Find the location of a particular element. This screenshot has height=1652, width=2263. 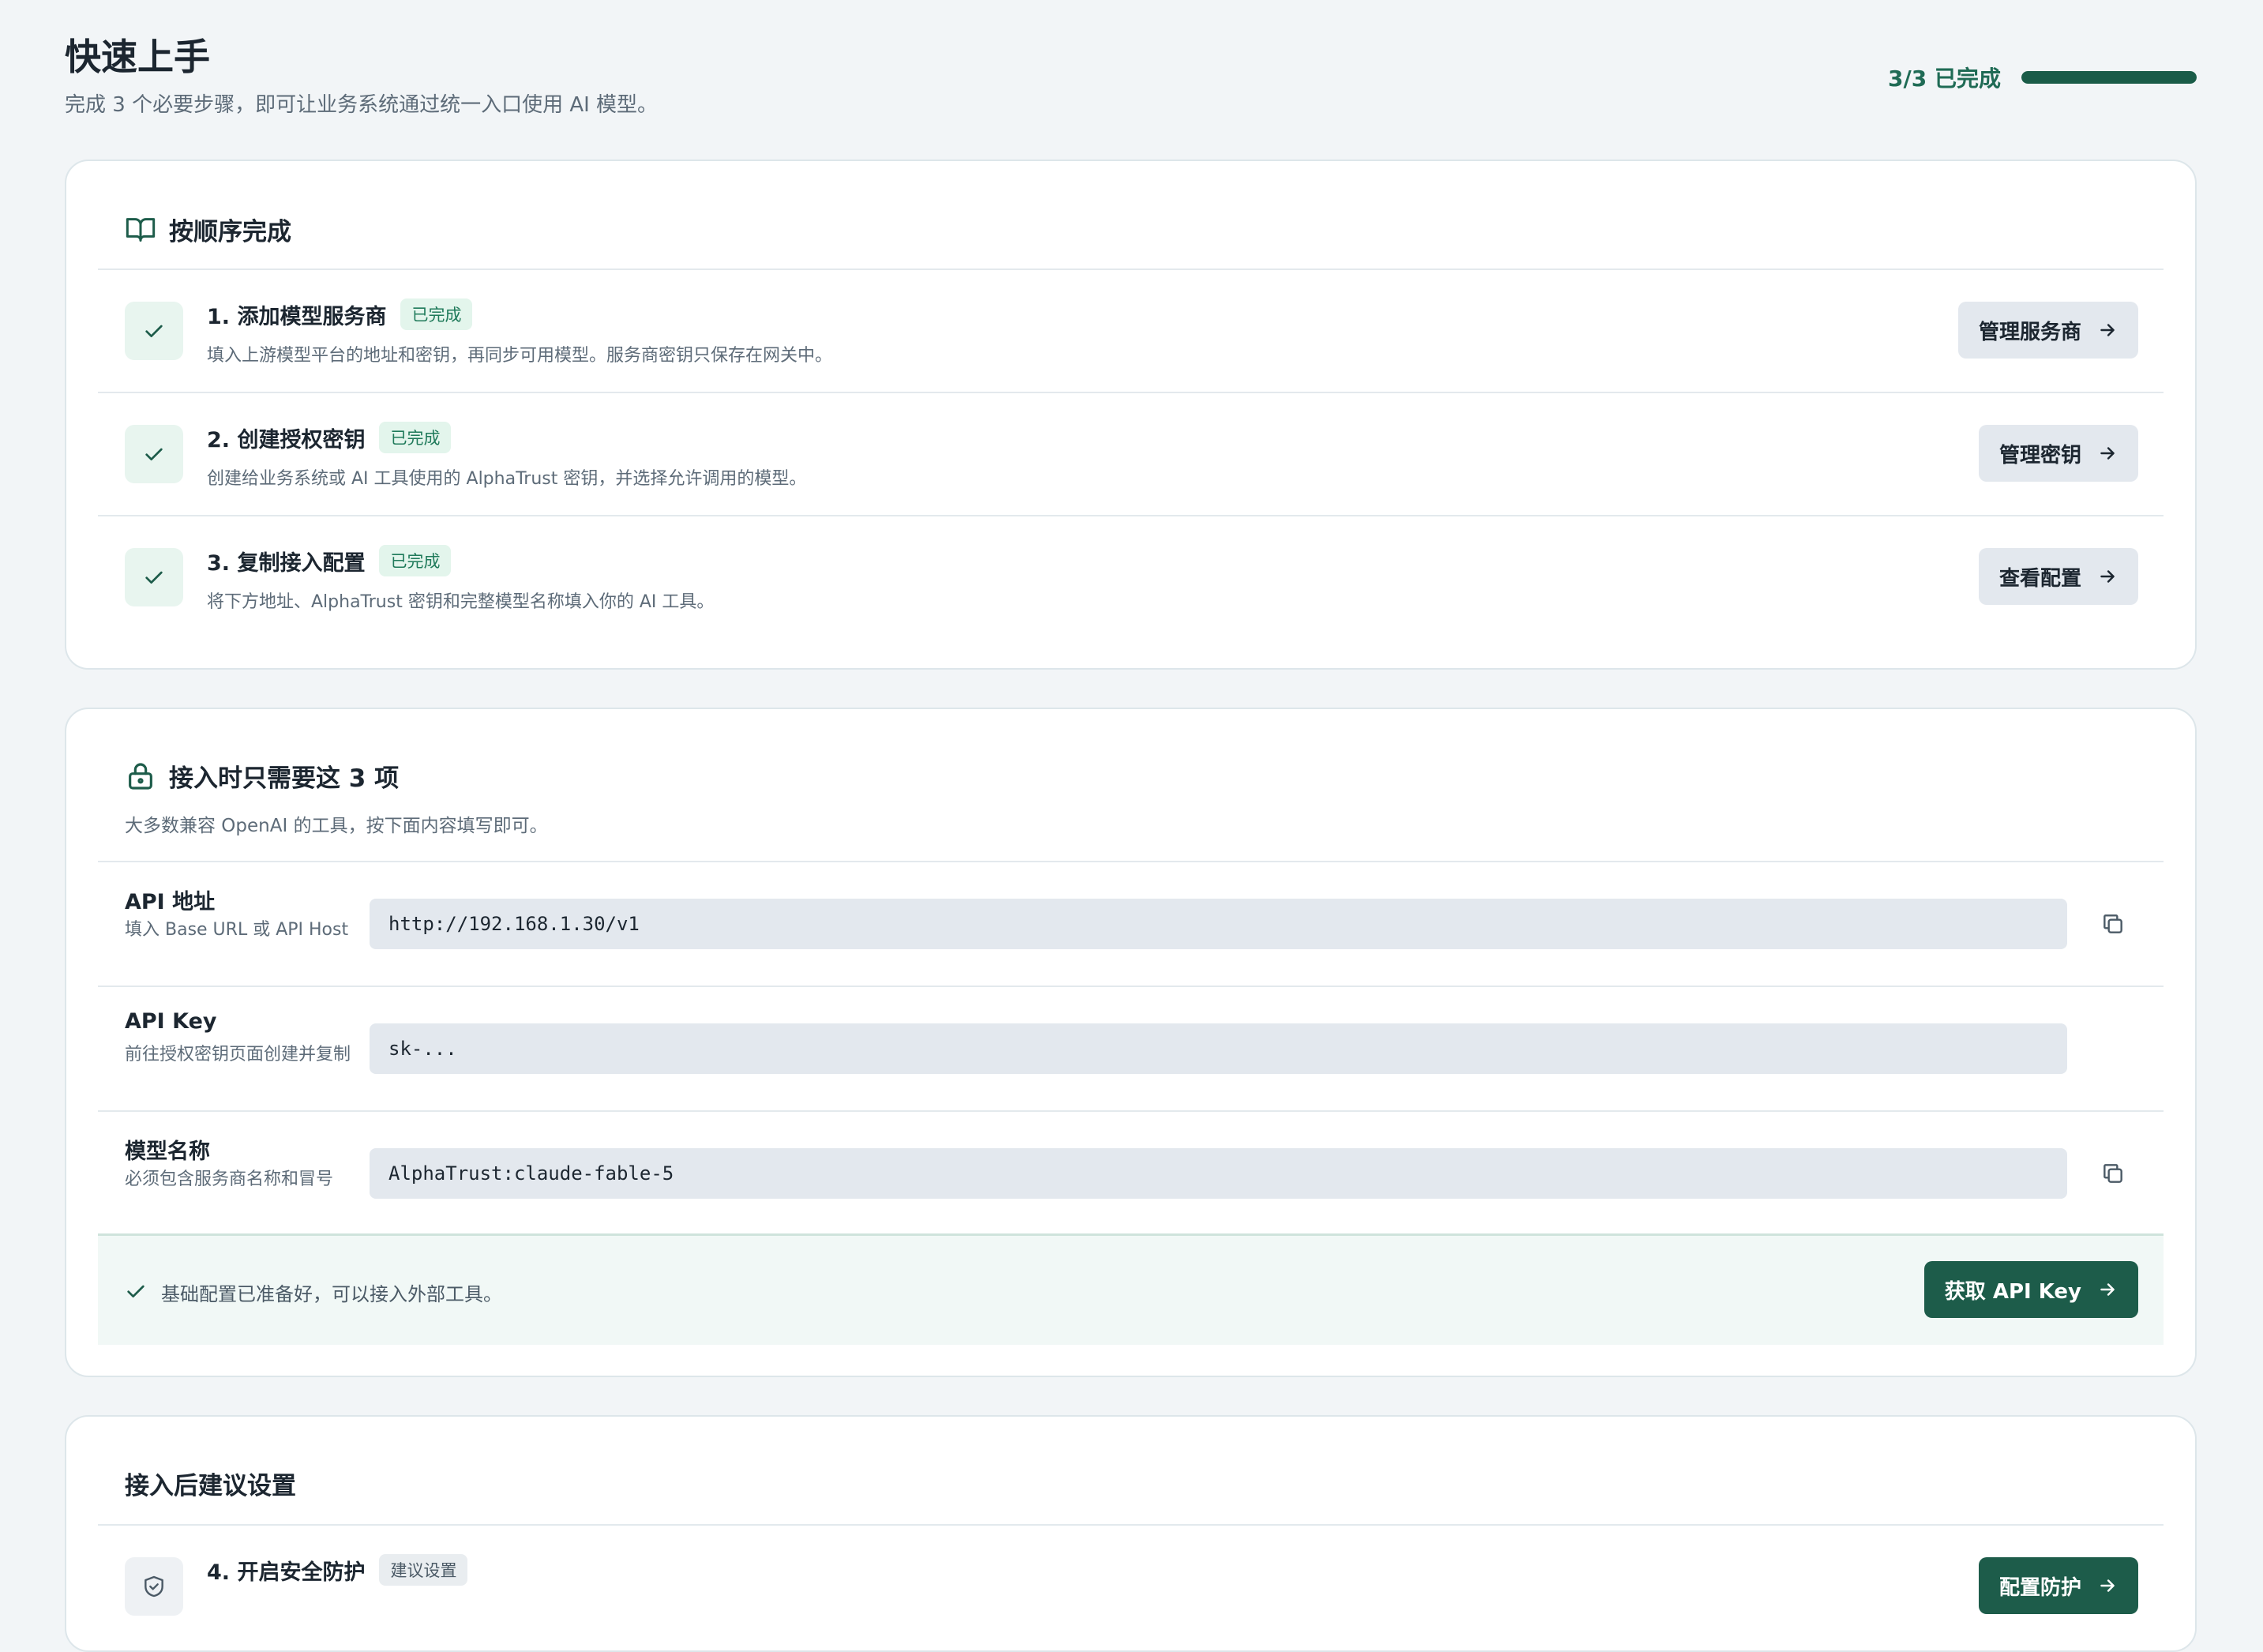

view-config-button: 查看配置 is located at coordinates (2058, 576).